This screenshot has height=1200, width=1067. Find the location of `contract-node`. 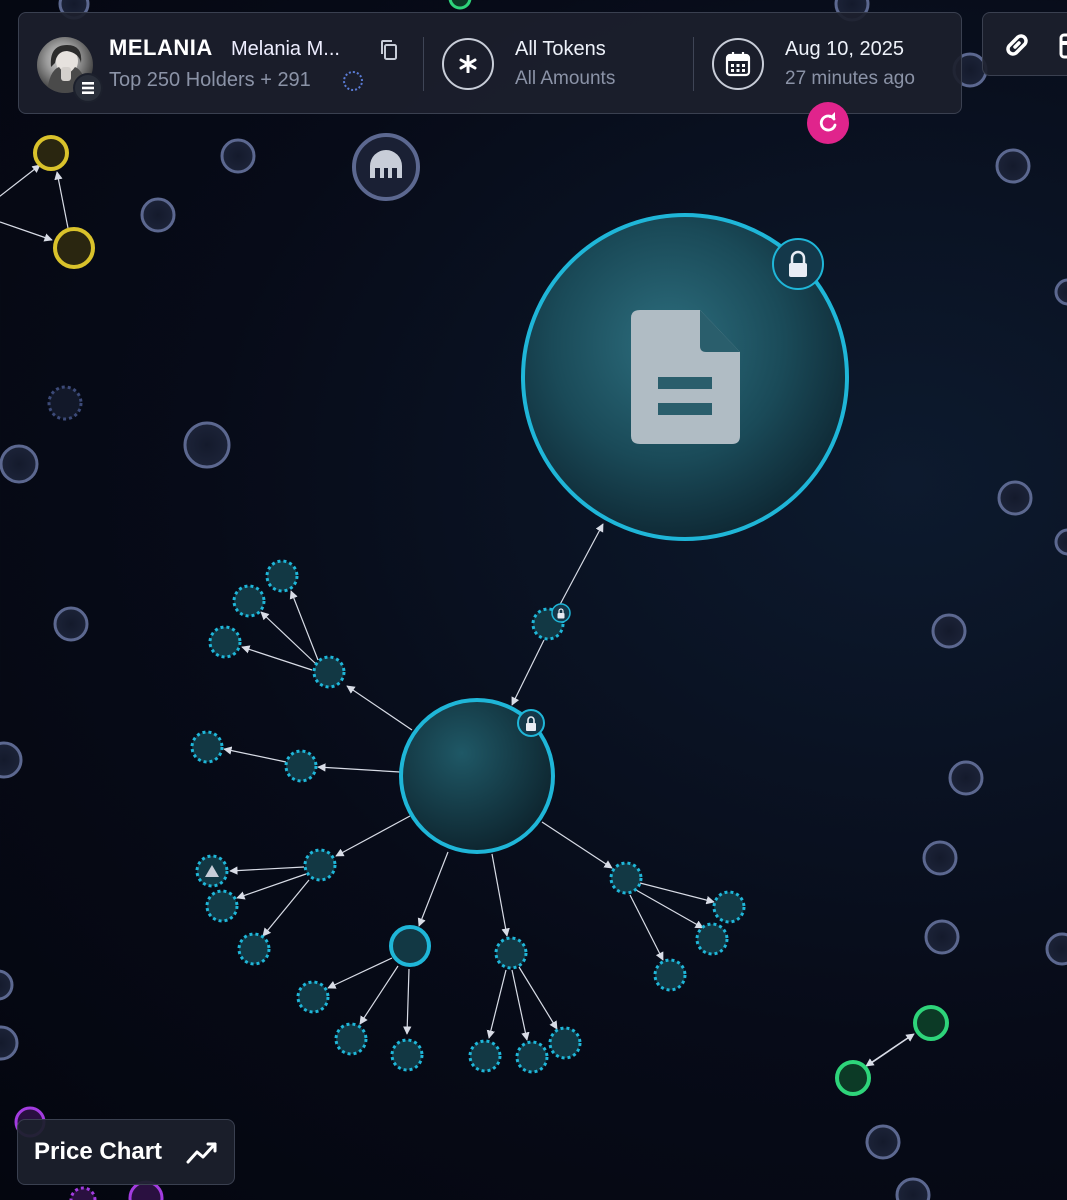

contract-node is located at coordinates (685, 377).